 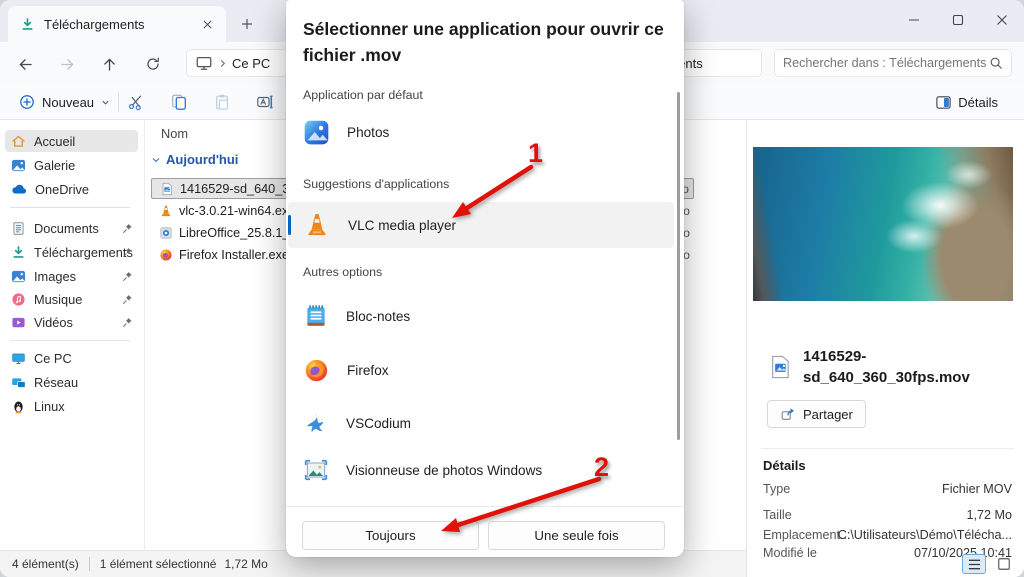 I want to click on selected-file-summary: 1416529- sd_640_360_30fps.mov, so click(x=868, y=367).